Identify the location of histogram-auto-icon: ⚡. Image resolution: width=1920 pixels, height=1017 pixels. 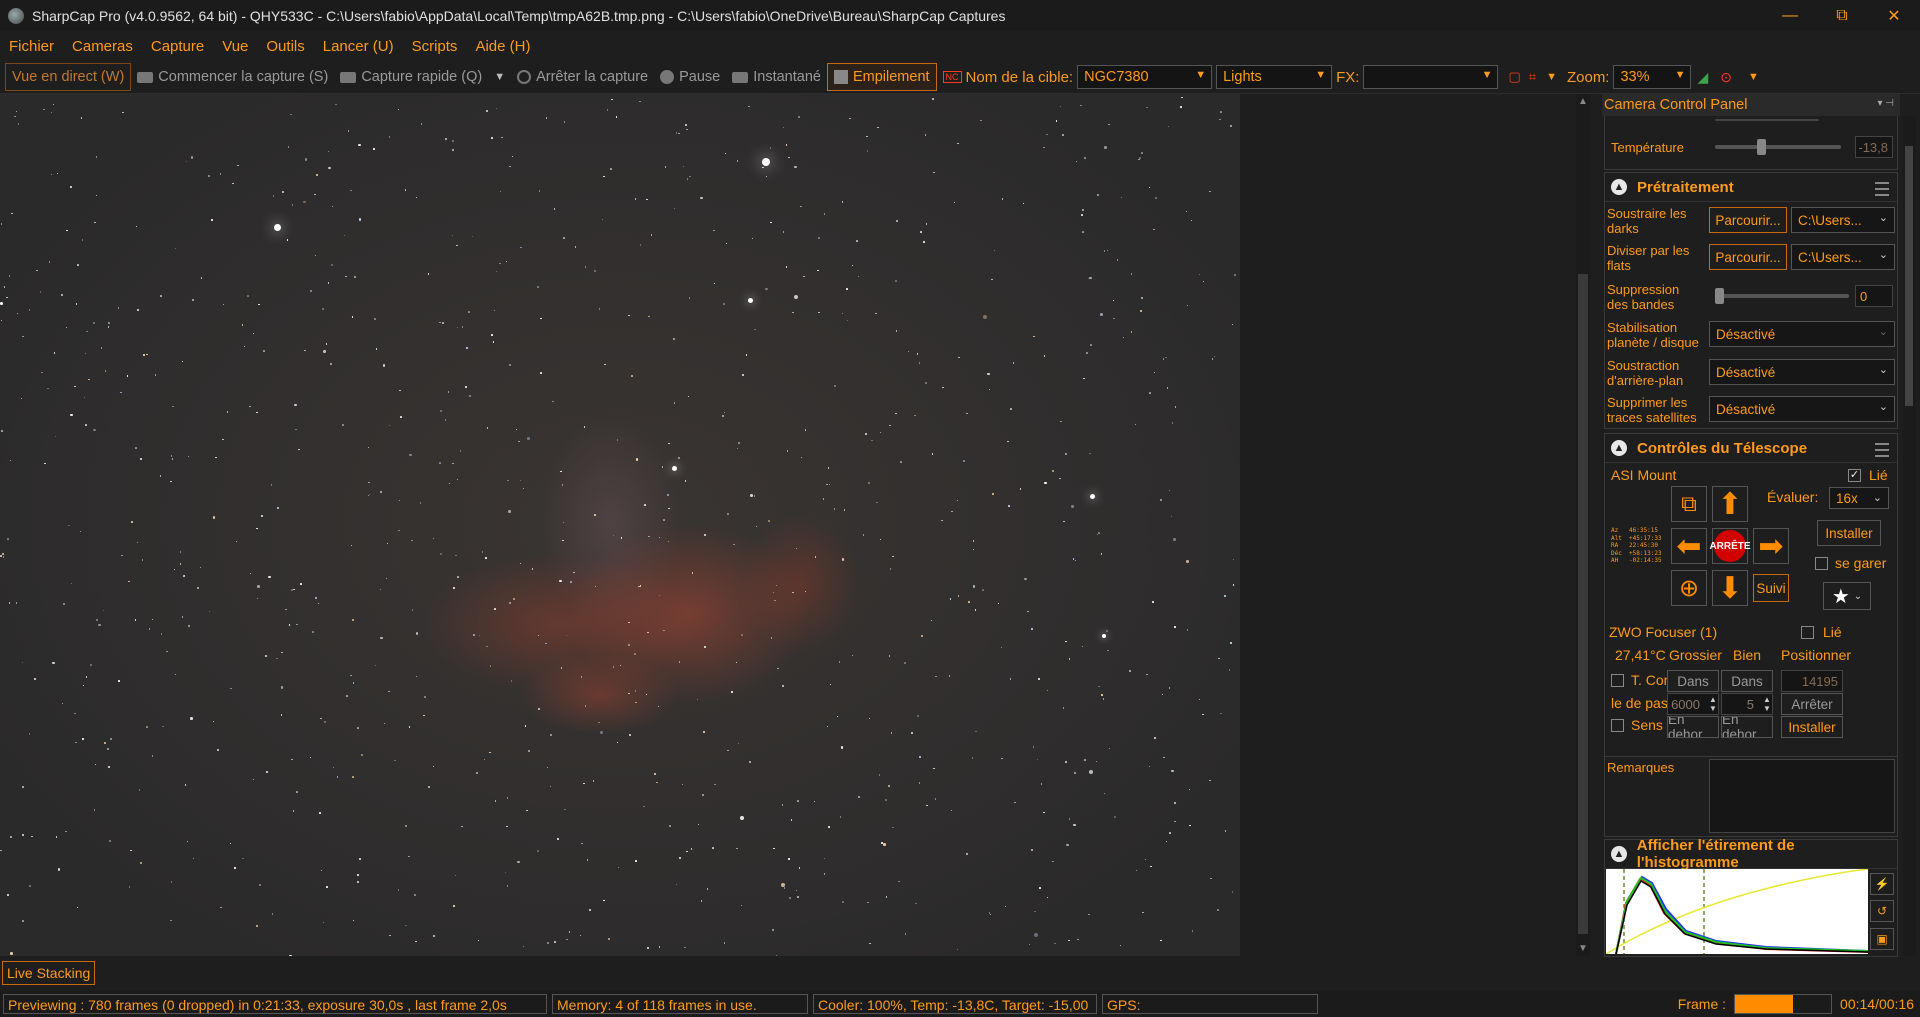
(1882, 884).